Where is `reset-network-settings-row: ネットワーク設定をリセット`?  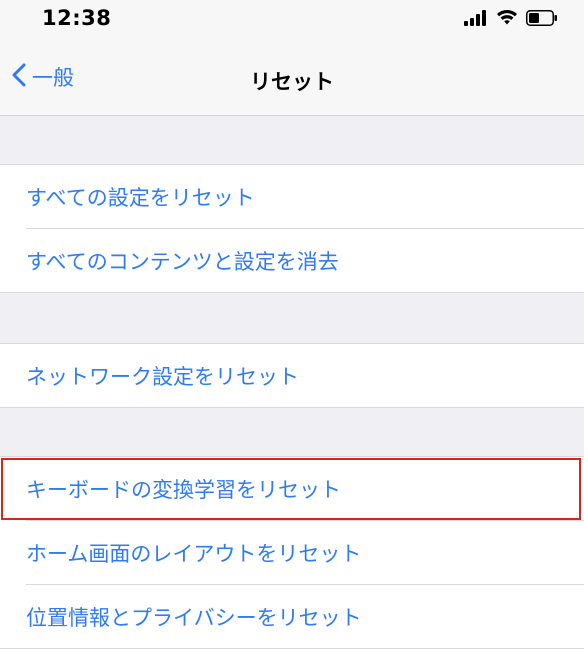
reset-network-settings-row: ネットワーク設定をリセット is located at coordinates (292, 375).